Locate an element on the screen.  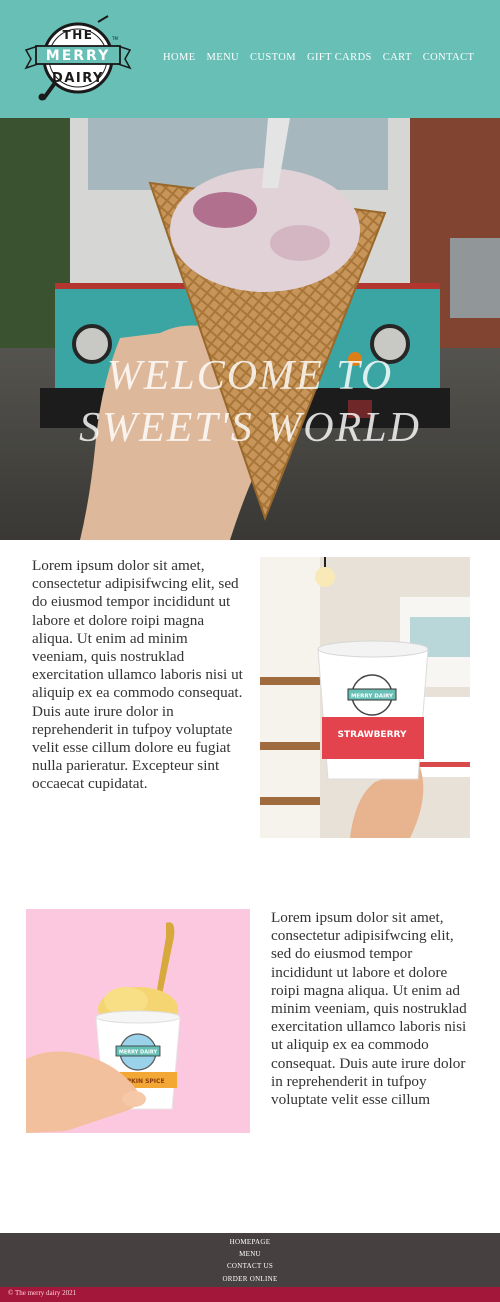
logo-text-dairy: DAIRY is located at coordinates (78, 78).